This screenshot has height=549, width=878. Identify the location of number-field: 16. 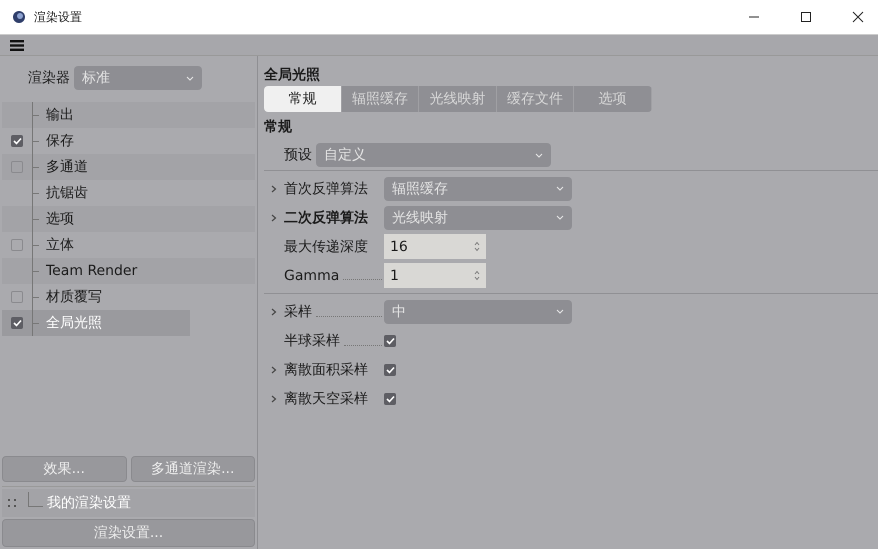
(435, 246).